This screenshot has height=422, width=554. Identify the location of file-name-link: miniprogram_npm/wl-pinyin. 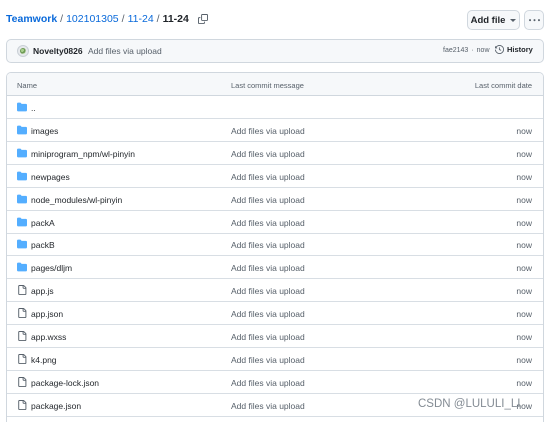
(83, 154).